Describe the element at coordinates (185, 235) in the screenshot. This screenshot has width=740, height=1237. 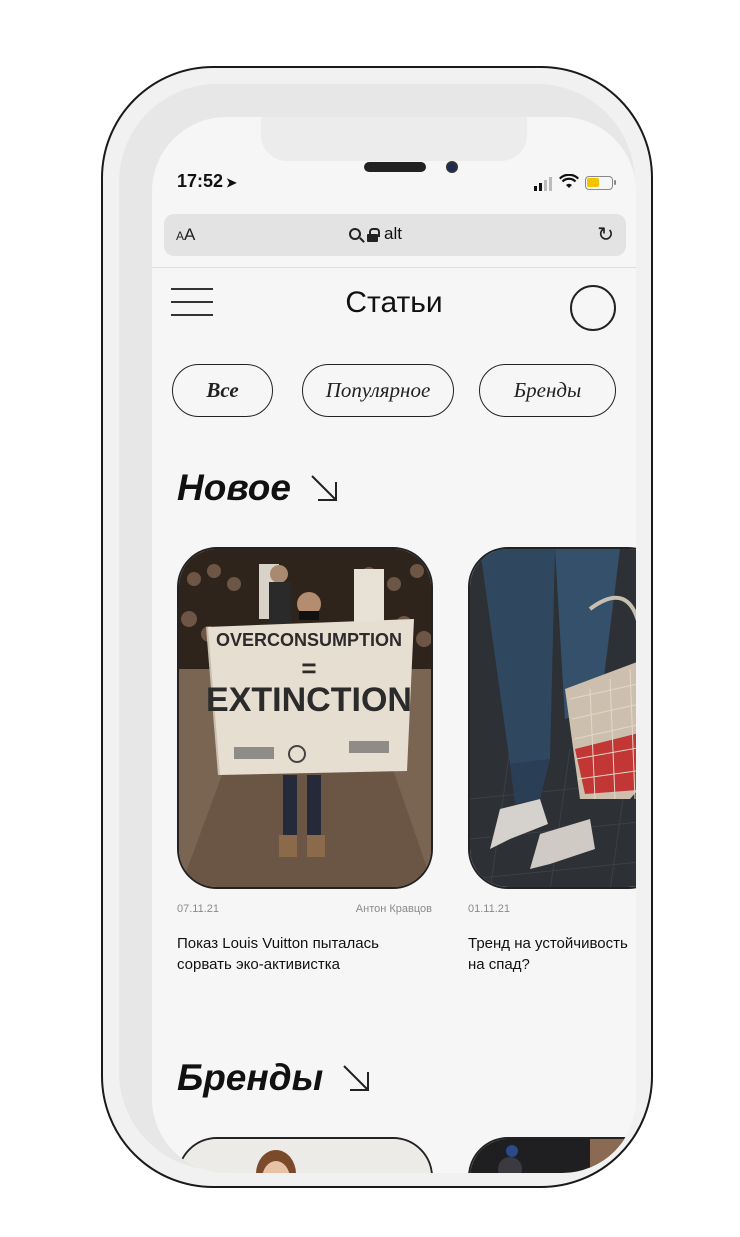
I see `text-size-button: AA` at that location.